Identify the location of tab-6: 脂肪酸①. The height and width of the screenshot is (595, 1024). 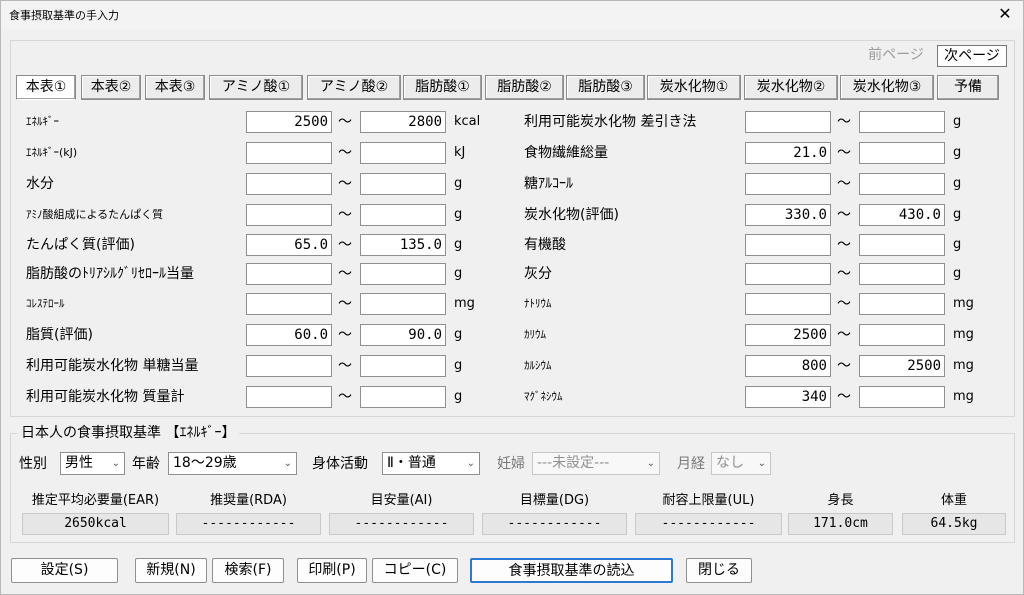
(442, 87).